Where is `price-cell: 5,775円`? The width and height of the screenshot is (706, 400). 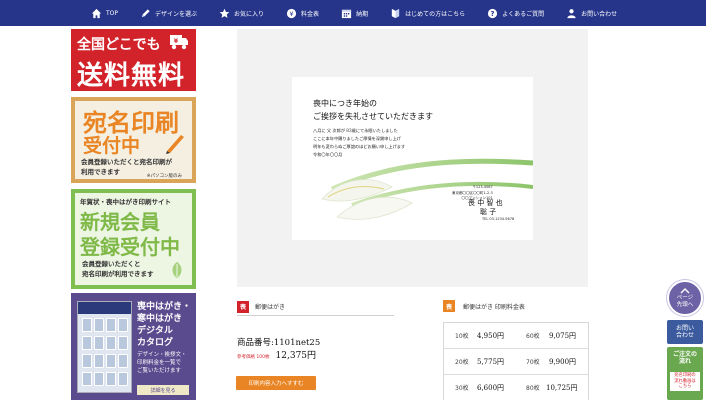
price-cell: 5,775円 is located at coordinates (491, 361).